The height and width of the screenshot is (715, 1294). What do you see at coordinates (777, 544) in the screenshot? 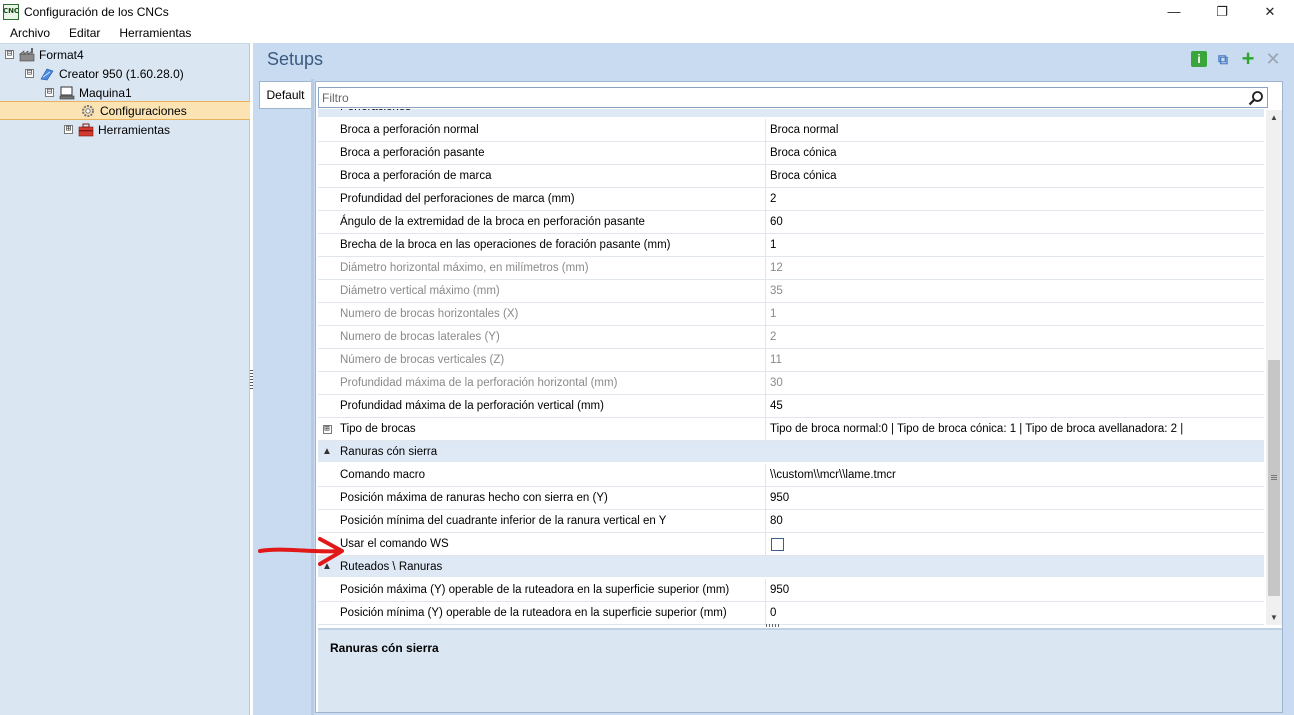
I see `use-ws-command-checkbox` at bounding box center [777, 544].